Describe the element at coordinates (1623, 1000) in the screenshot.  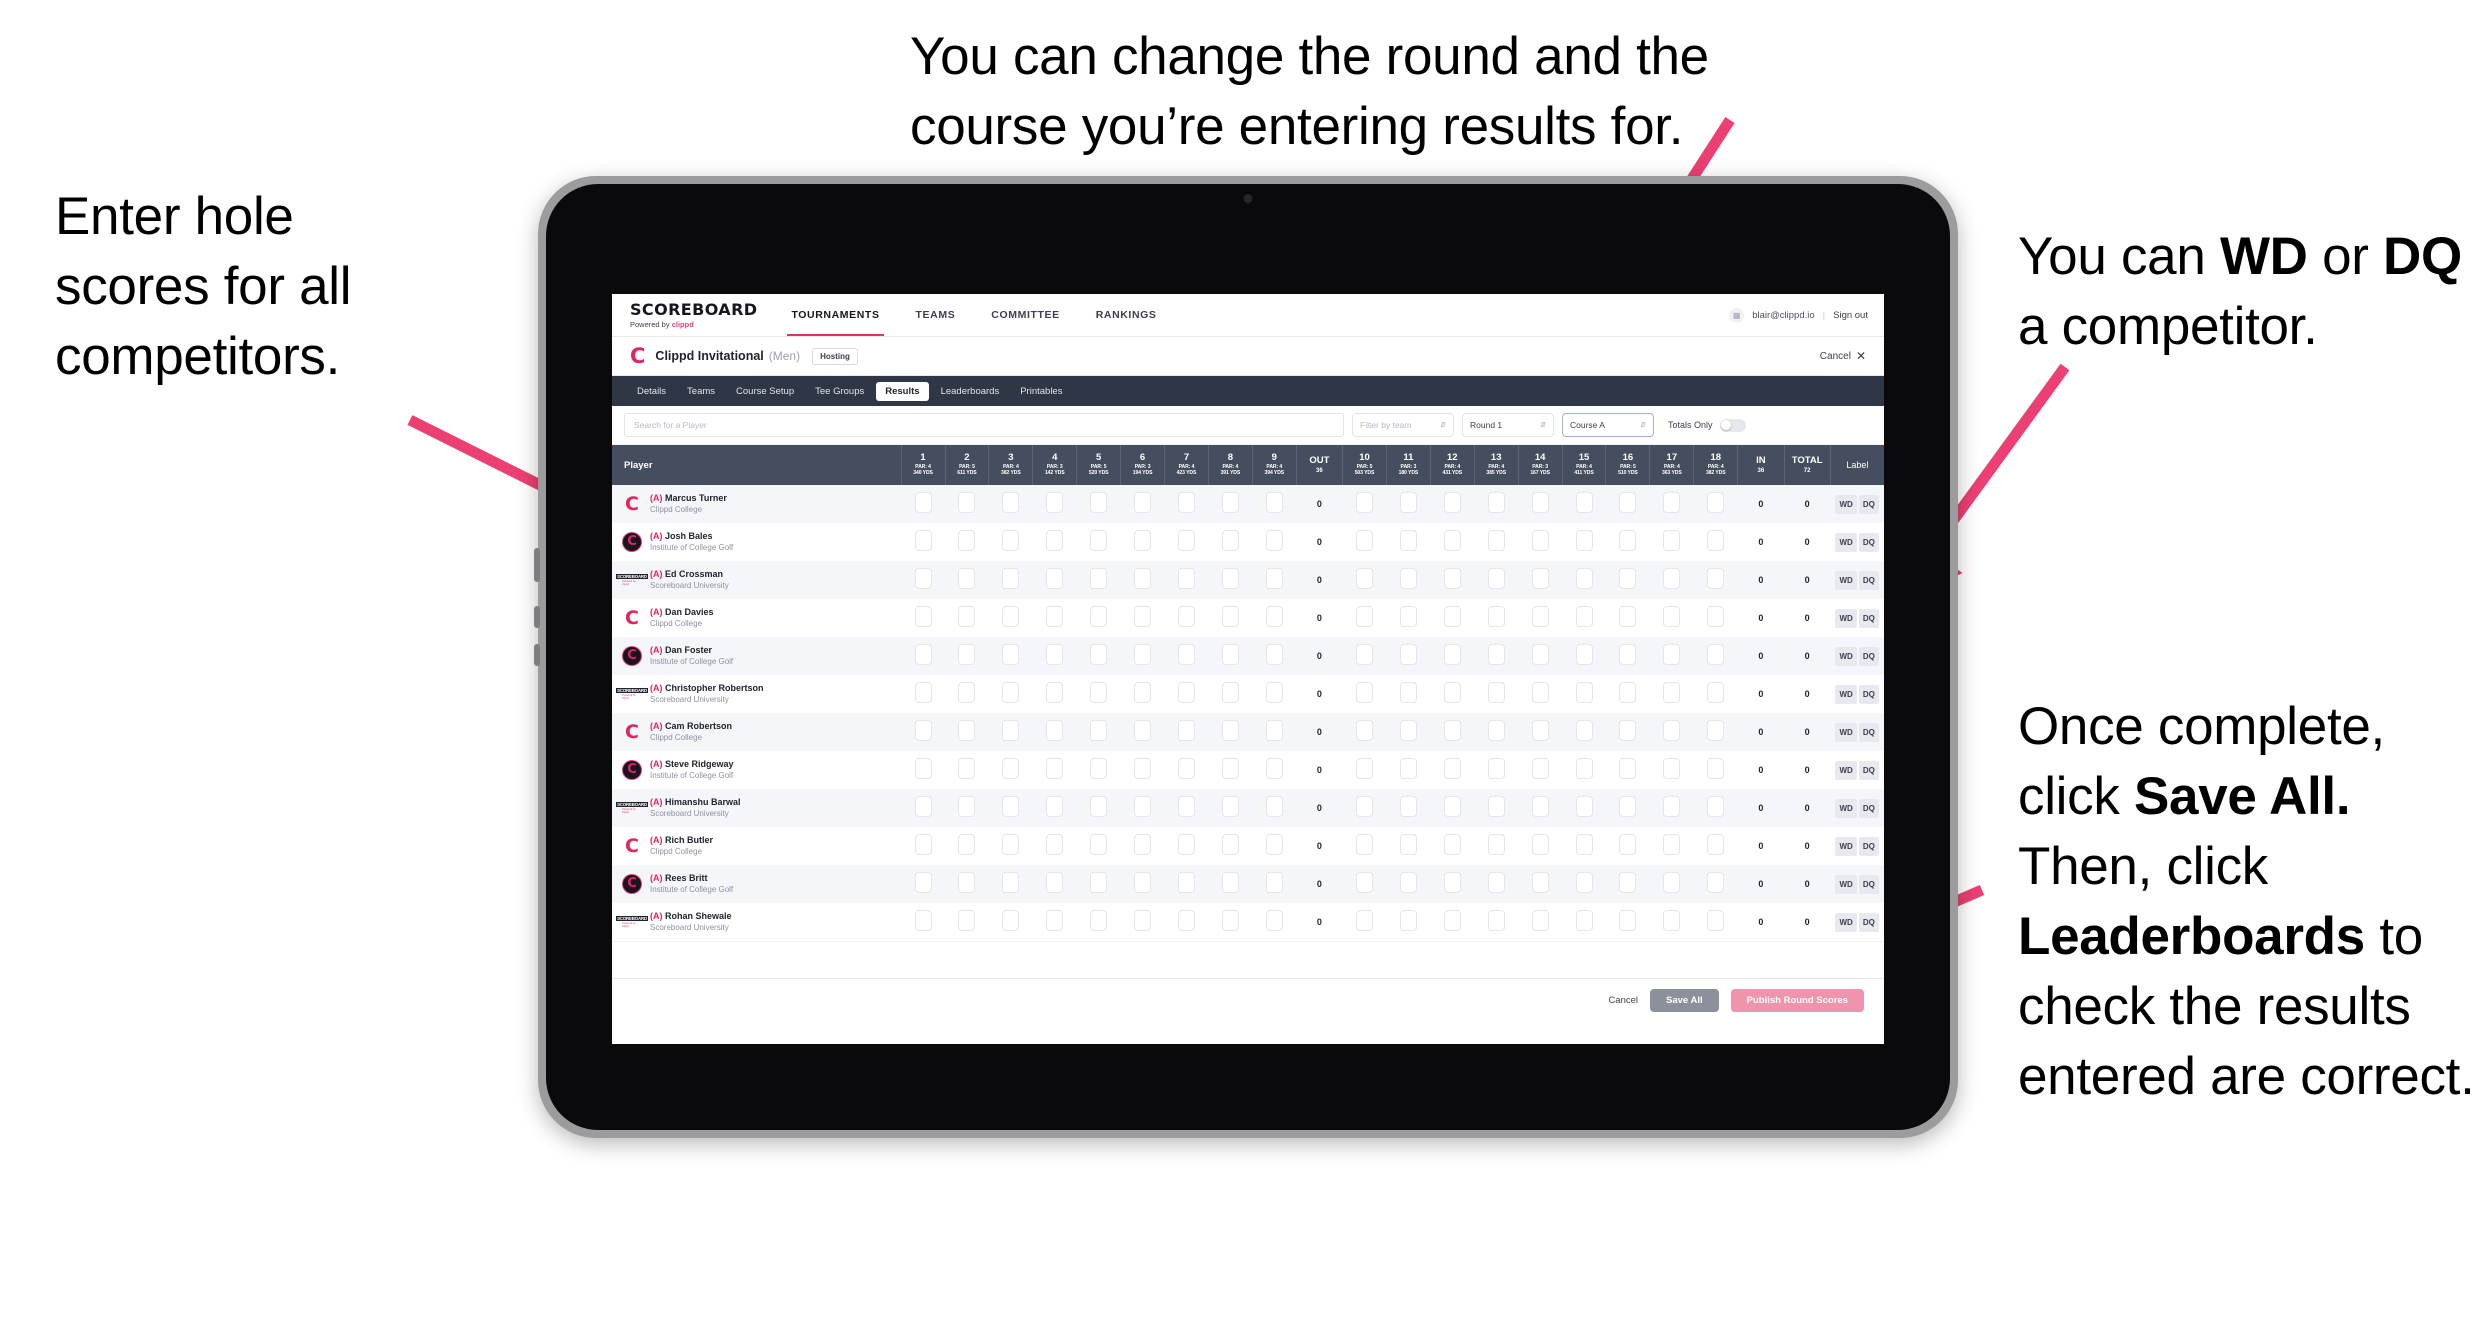
I see `cancel-button: Cancel` at that location.